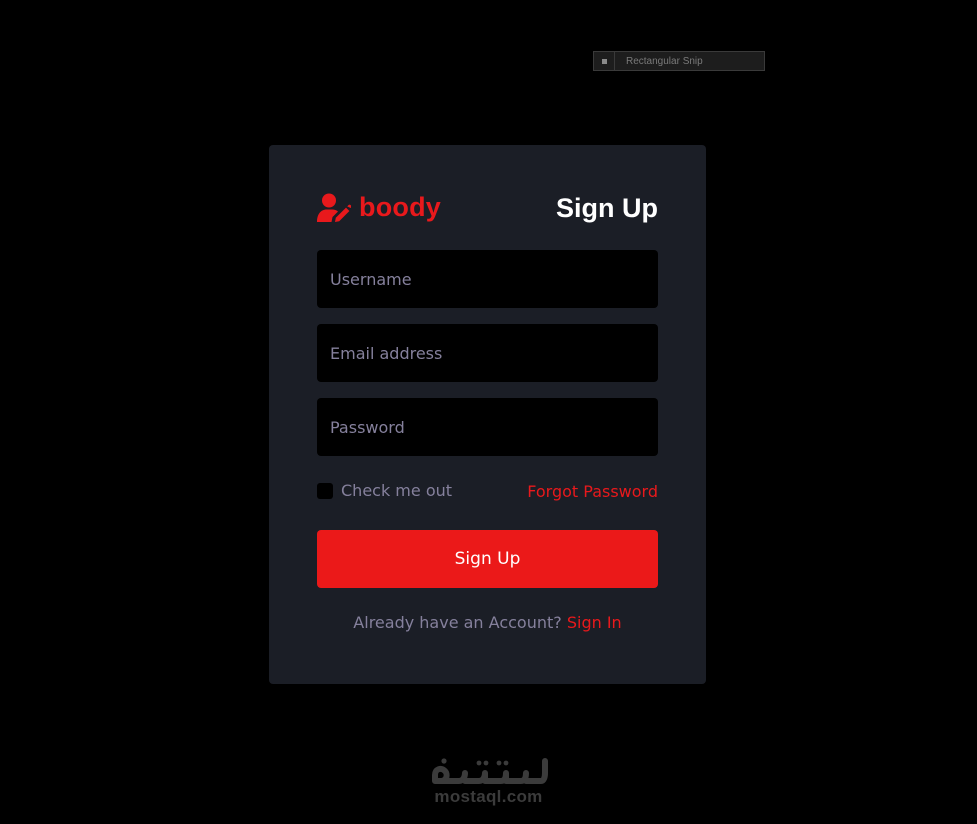  What do you see at coordinates (594, 622) in the screenshot?
I see `signin-link: Sign In` at bounding box center [594, 622].